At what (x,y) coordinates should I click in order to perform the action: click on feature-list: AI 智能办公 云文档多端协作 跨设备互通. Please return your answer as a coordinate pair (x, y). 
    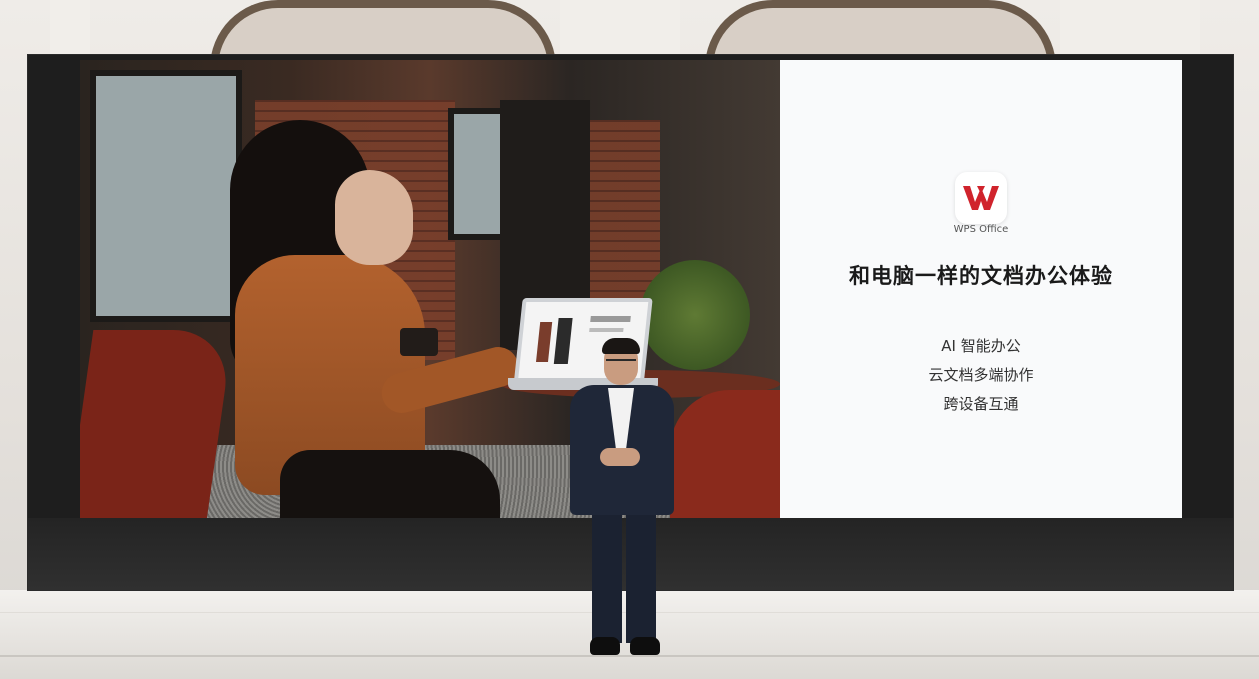
    Looking at the image, I should click on (981, 375).